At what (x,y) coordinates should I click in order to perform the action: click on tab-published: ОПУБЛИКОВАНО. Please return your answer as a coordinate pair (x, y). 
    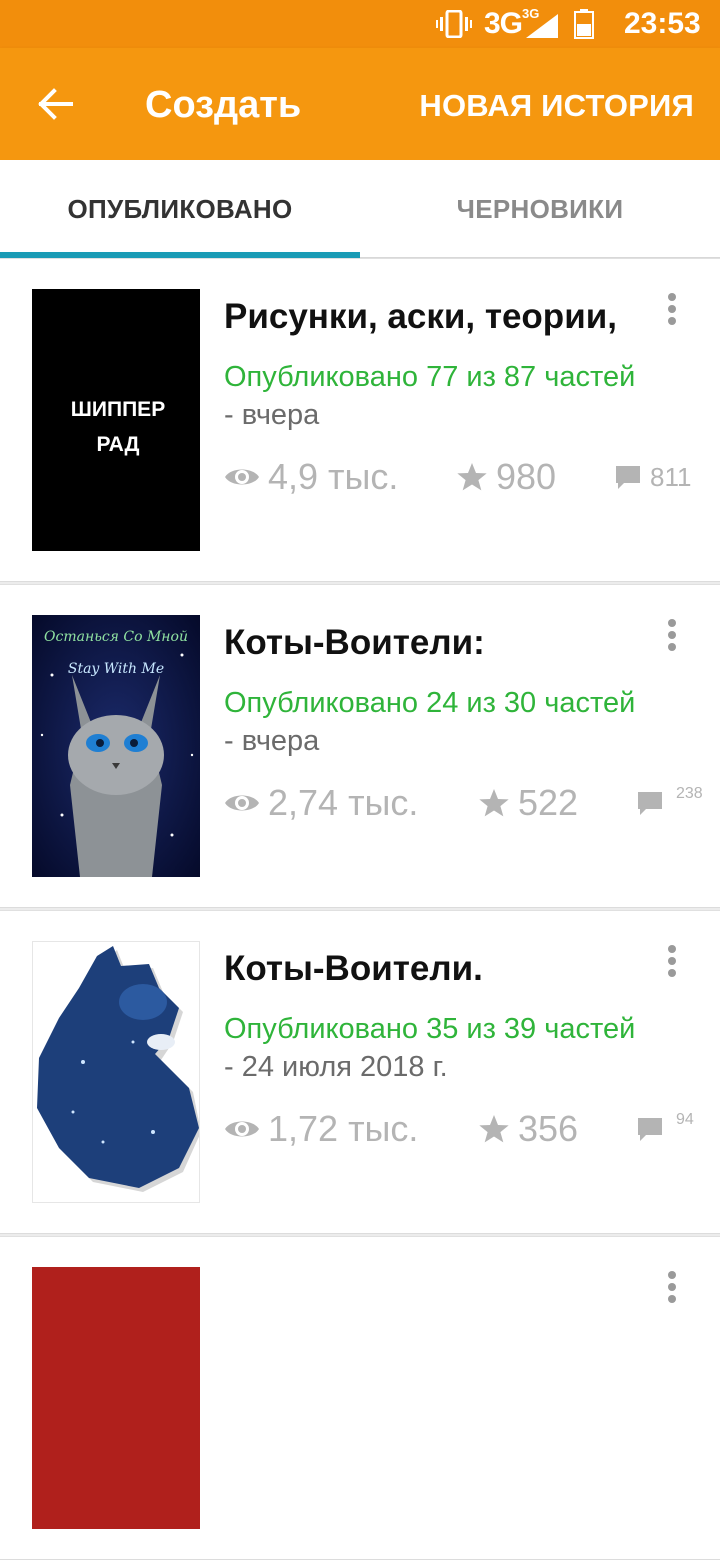
    Looking at the image, I should click on (180, 209).